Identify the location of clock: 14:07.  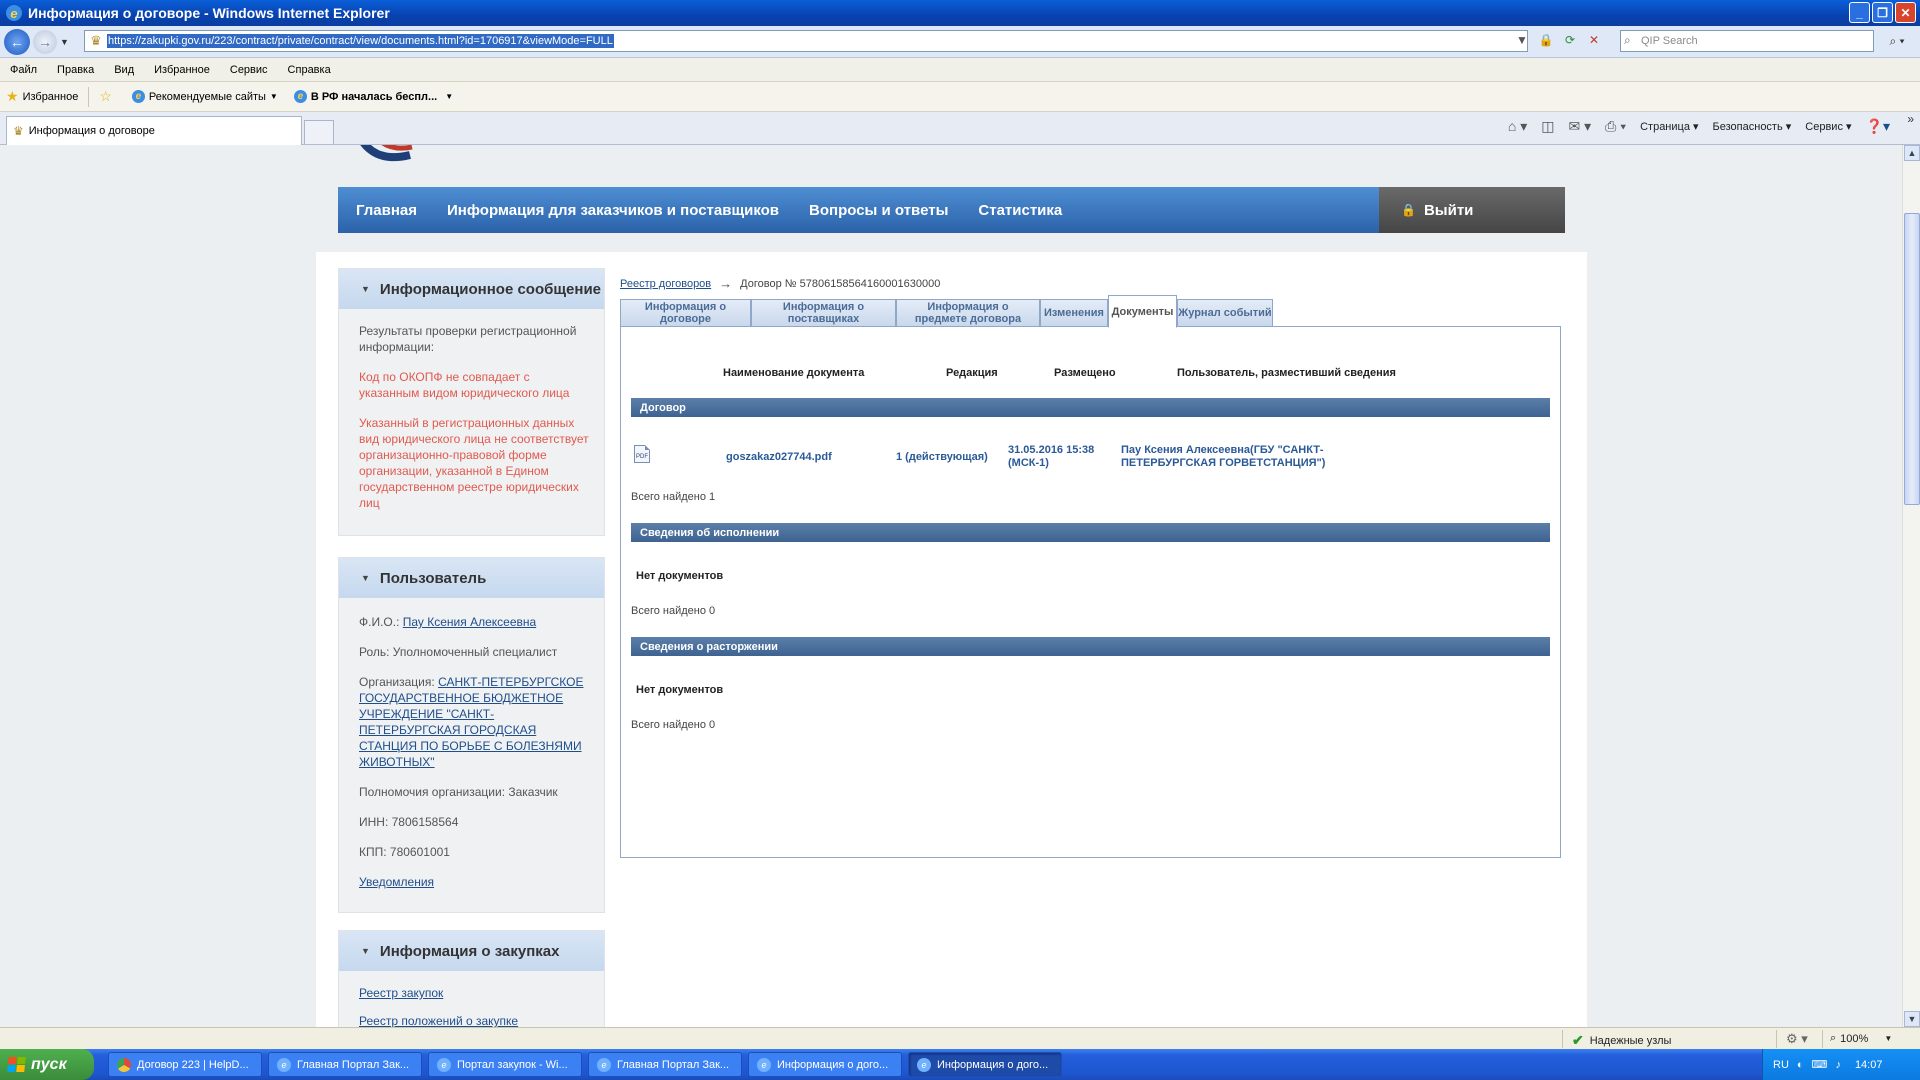
(1869, 1065).